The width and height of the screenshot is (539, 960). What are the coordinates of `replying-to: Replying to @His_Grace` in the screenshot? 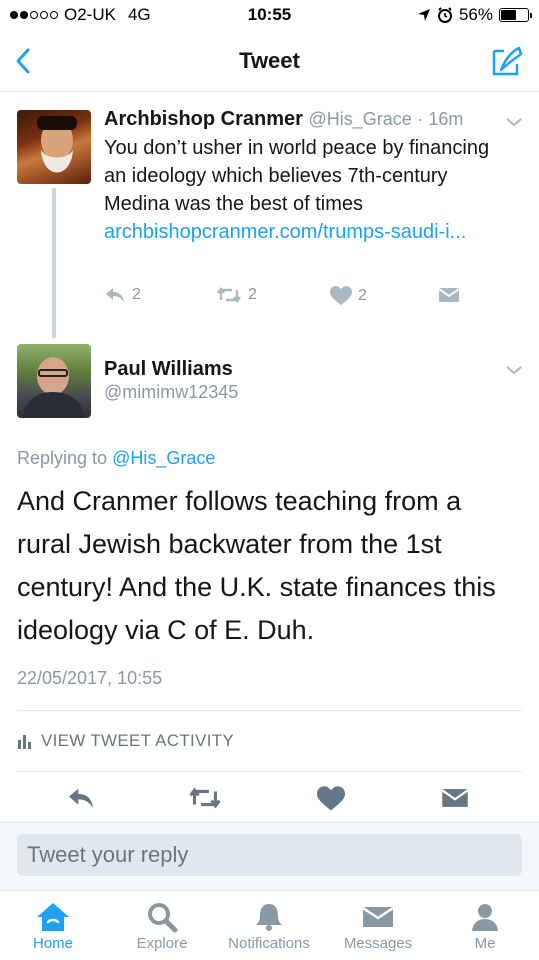 It's located at (116, 458).